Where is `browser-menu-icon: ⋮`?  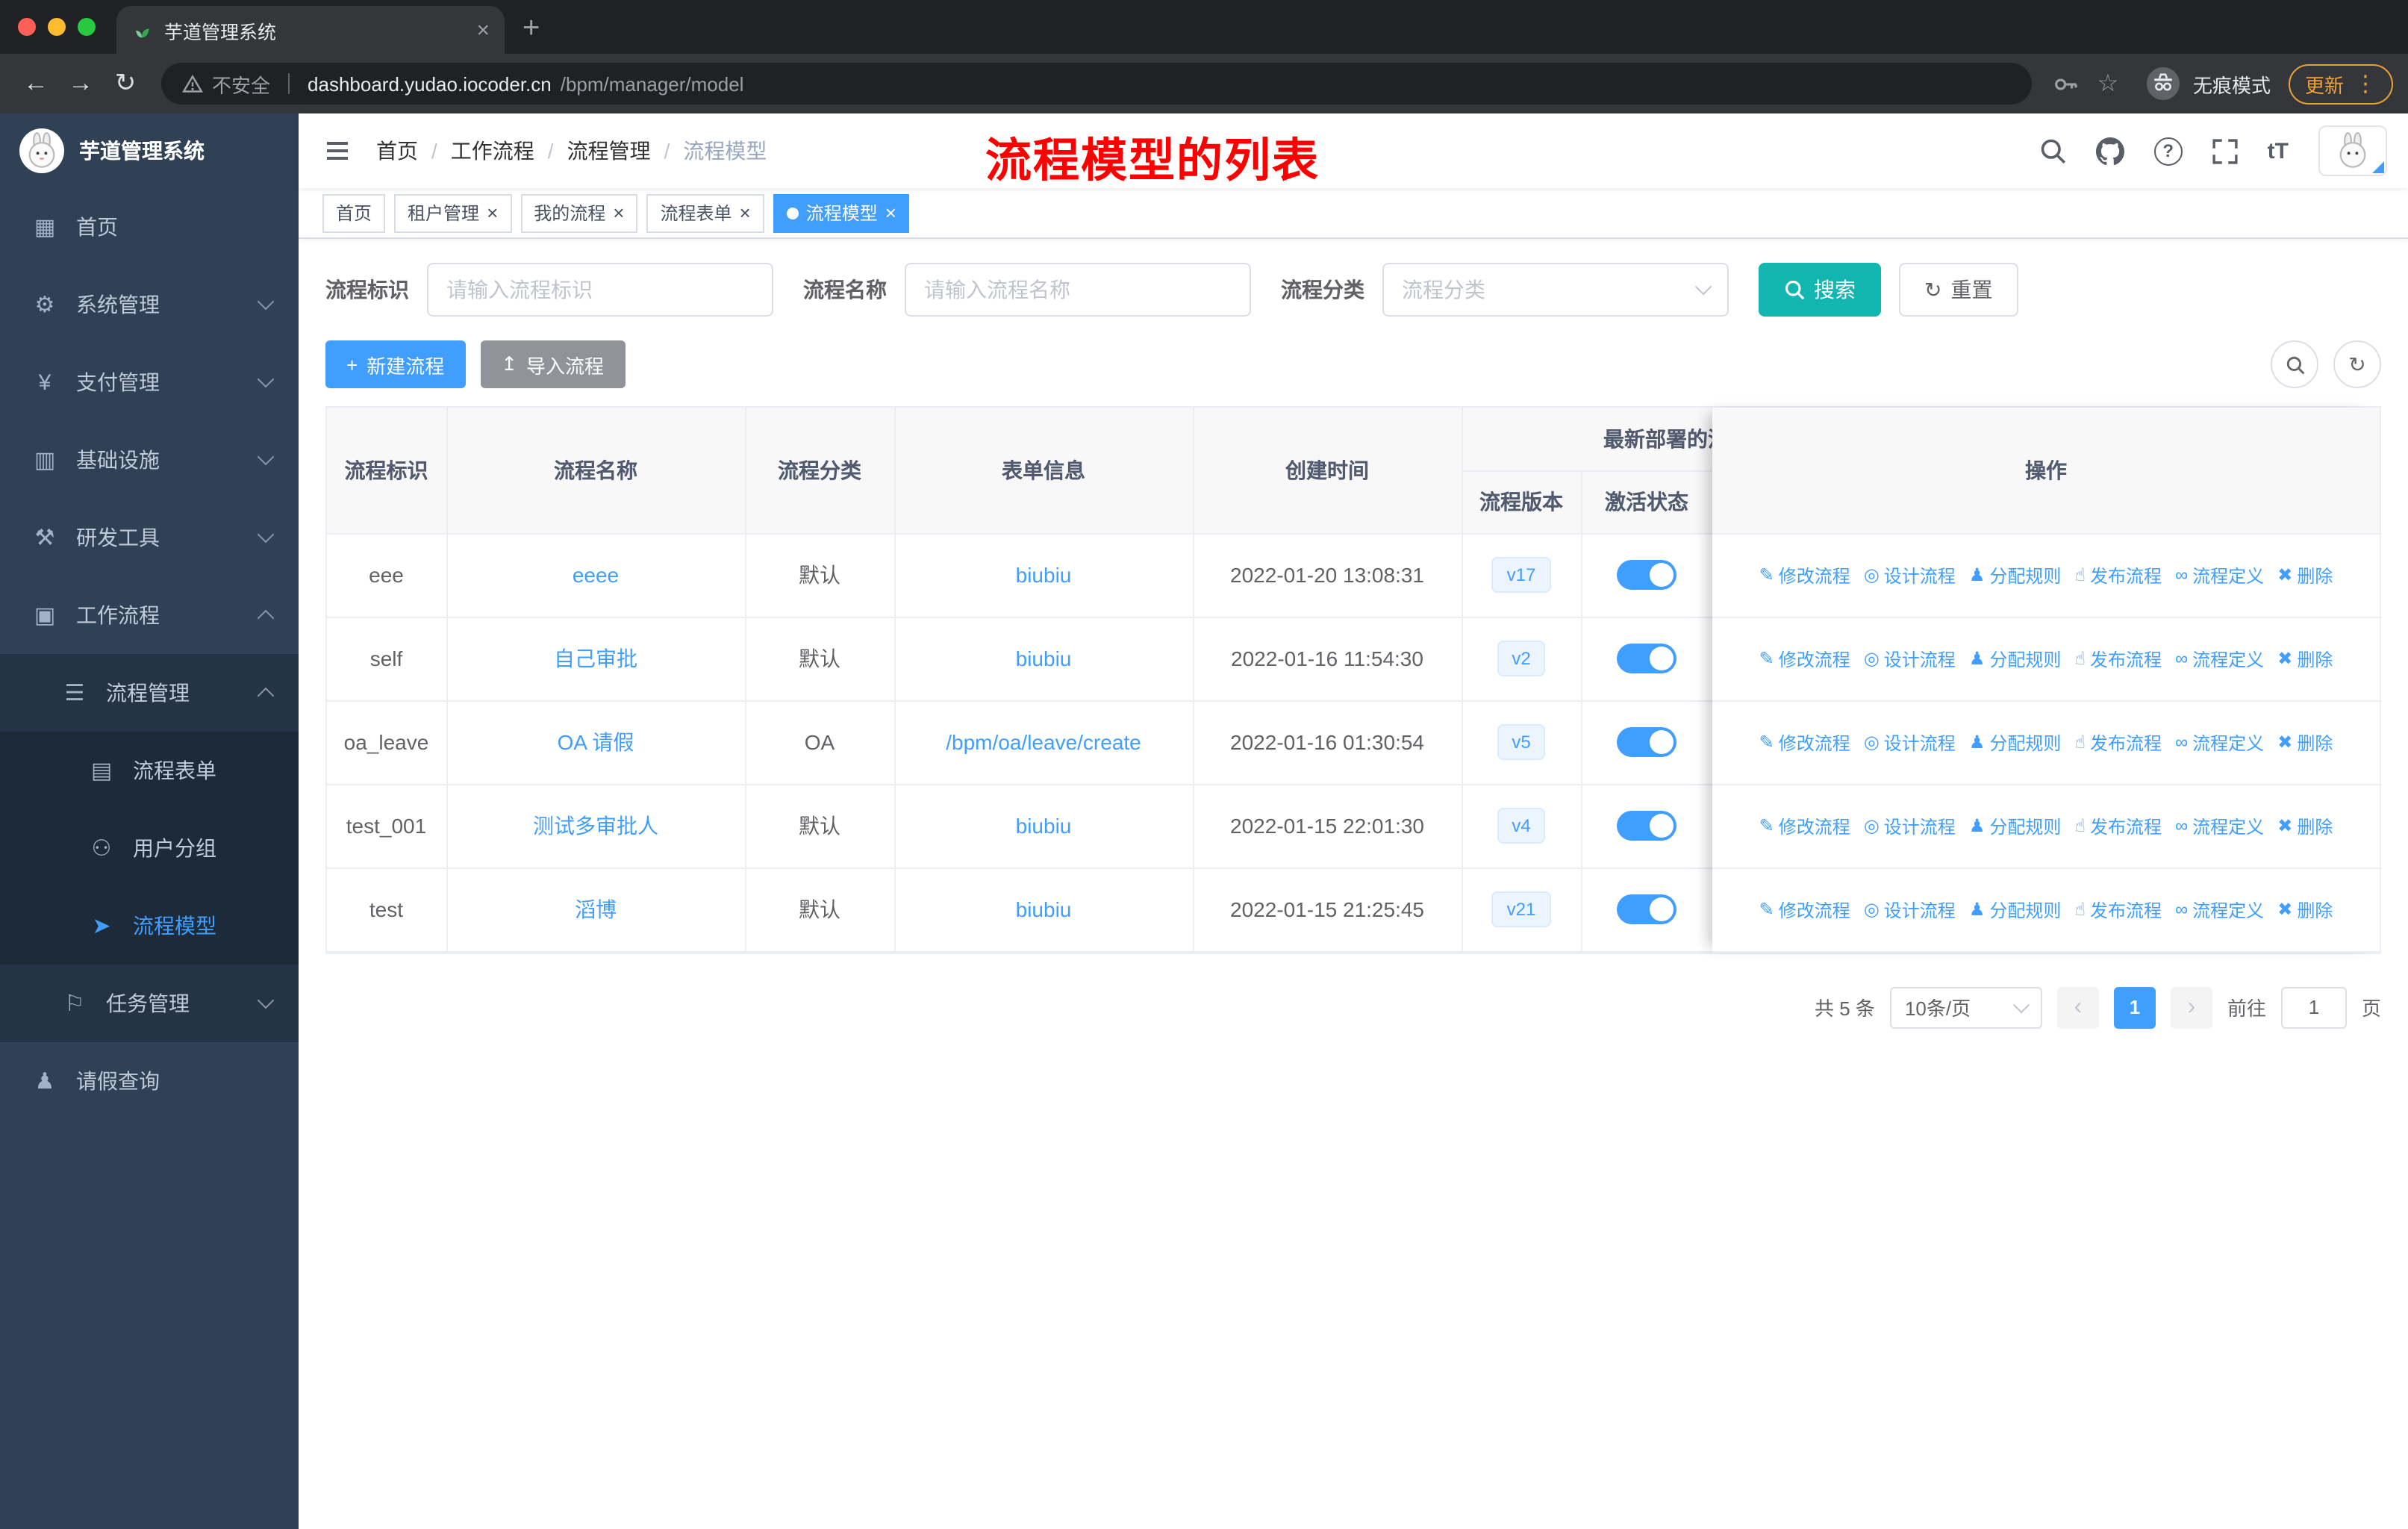
browser-menu-icon: ⋮ is located at coordinates (2365, 83).